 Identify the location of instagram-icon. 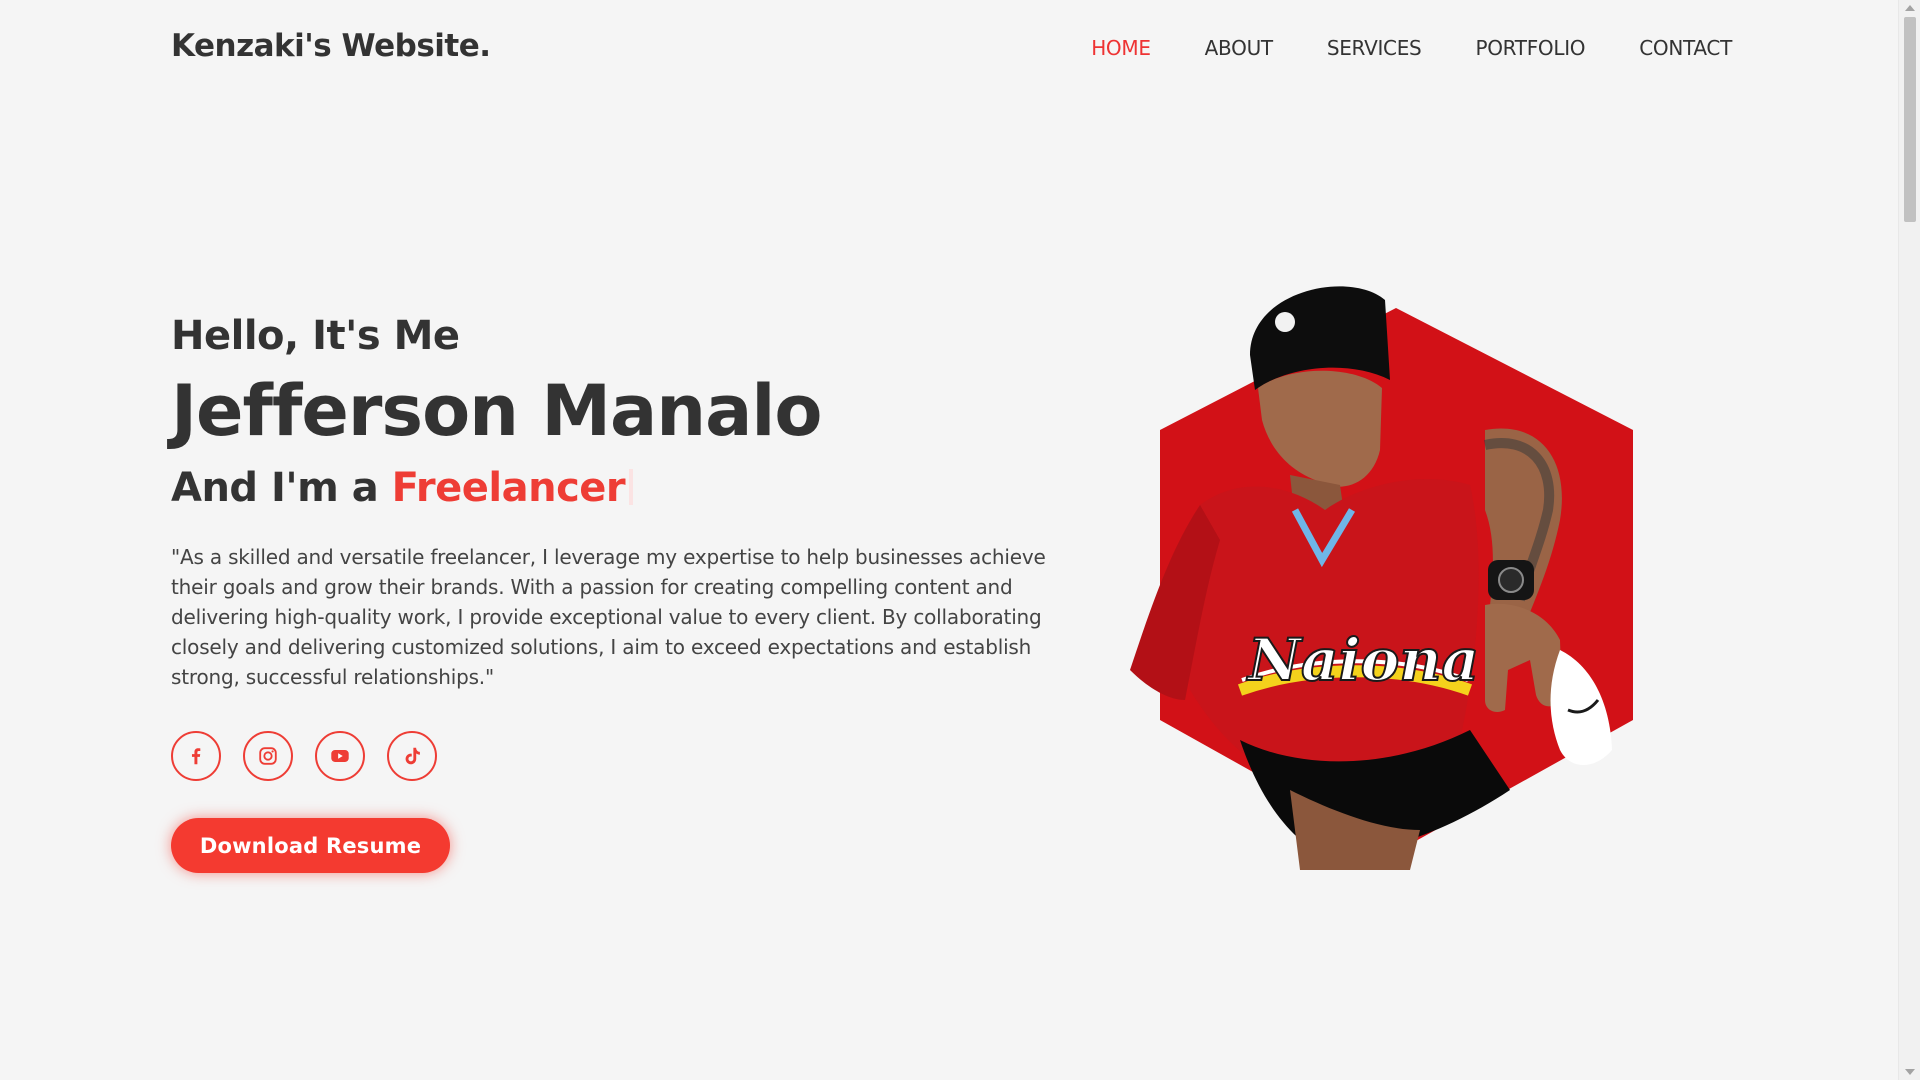
(268, 756).